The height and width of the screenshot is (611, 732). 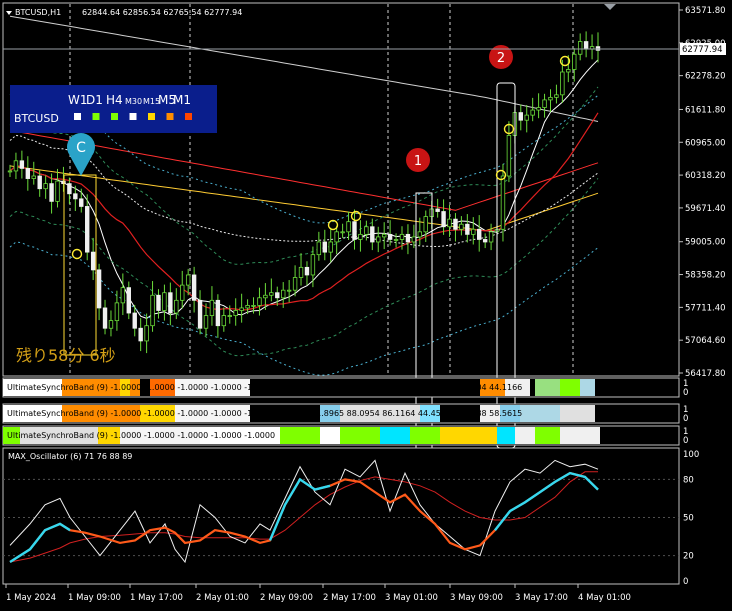 What do you see at coordinates (70, 456) in the screenshot?
I see `oscillator-label: MAX_Oscillator (6) 71 76 88 89` at bounding box center [70, 456].